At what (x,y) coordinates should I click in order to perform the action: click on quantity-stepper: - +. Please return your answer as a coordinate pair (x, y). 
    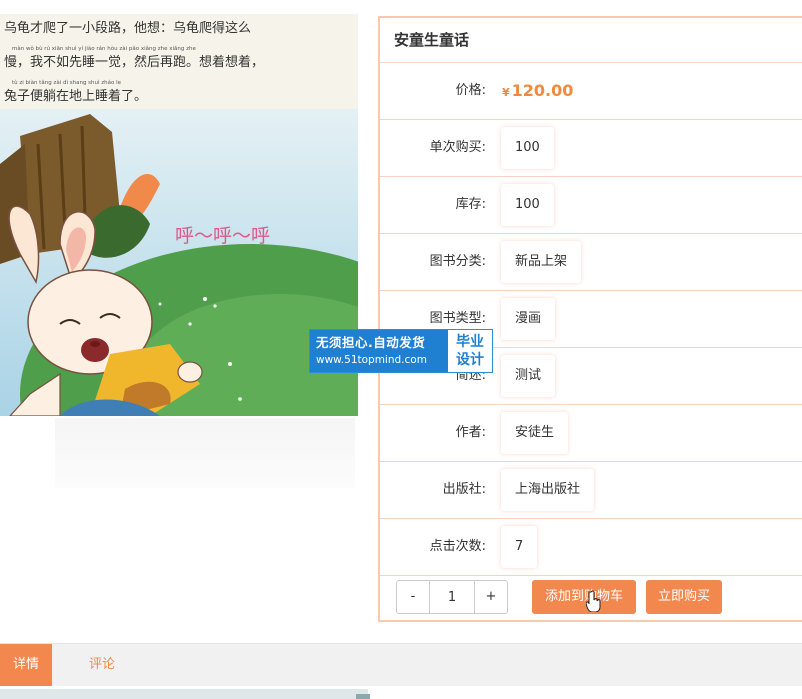
    Looking at the image, I should click on (452, 597).